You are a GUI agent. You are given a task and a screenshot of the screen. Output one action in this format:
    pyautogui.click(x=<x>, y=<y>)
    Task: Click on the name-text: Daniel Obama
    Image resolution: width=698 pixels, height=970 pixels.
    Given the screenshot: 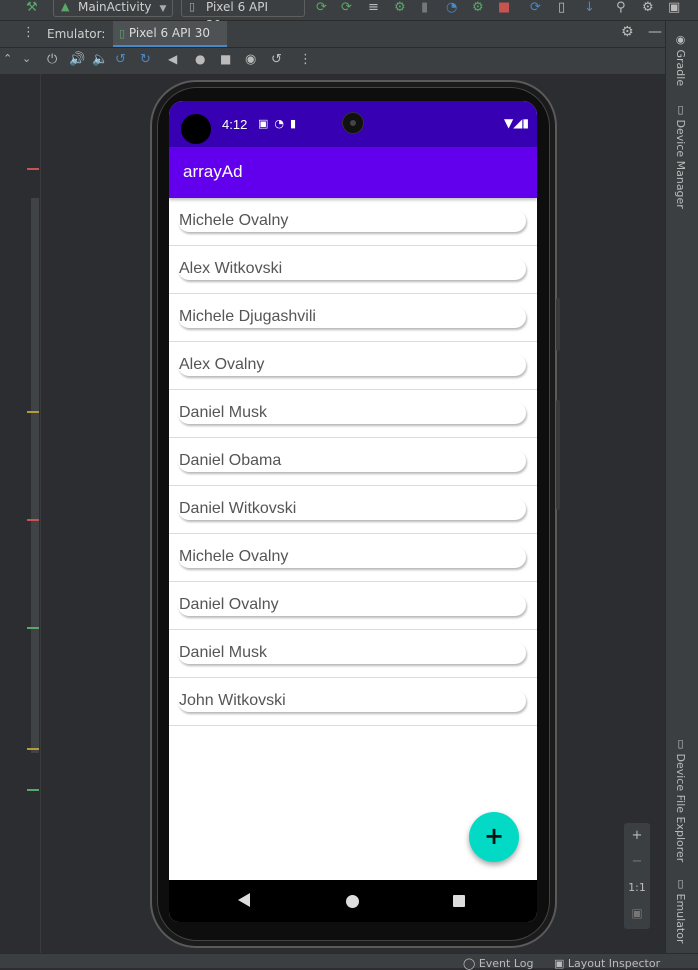 What is the action you would take?
    pyautogui.click(x=230, y=460)
    